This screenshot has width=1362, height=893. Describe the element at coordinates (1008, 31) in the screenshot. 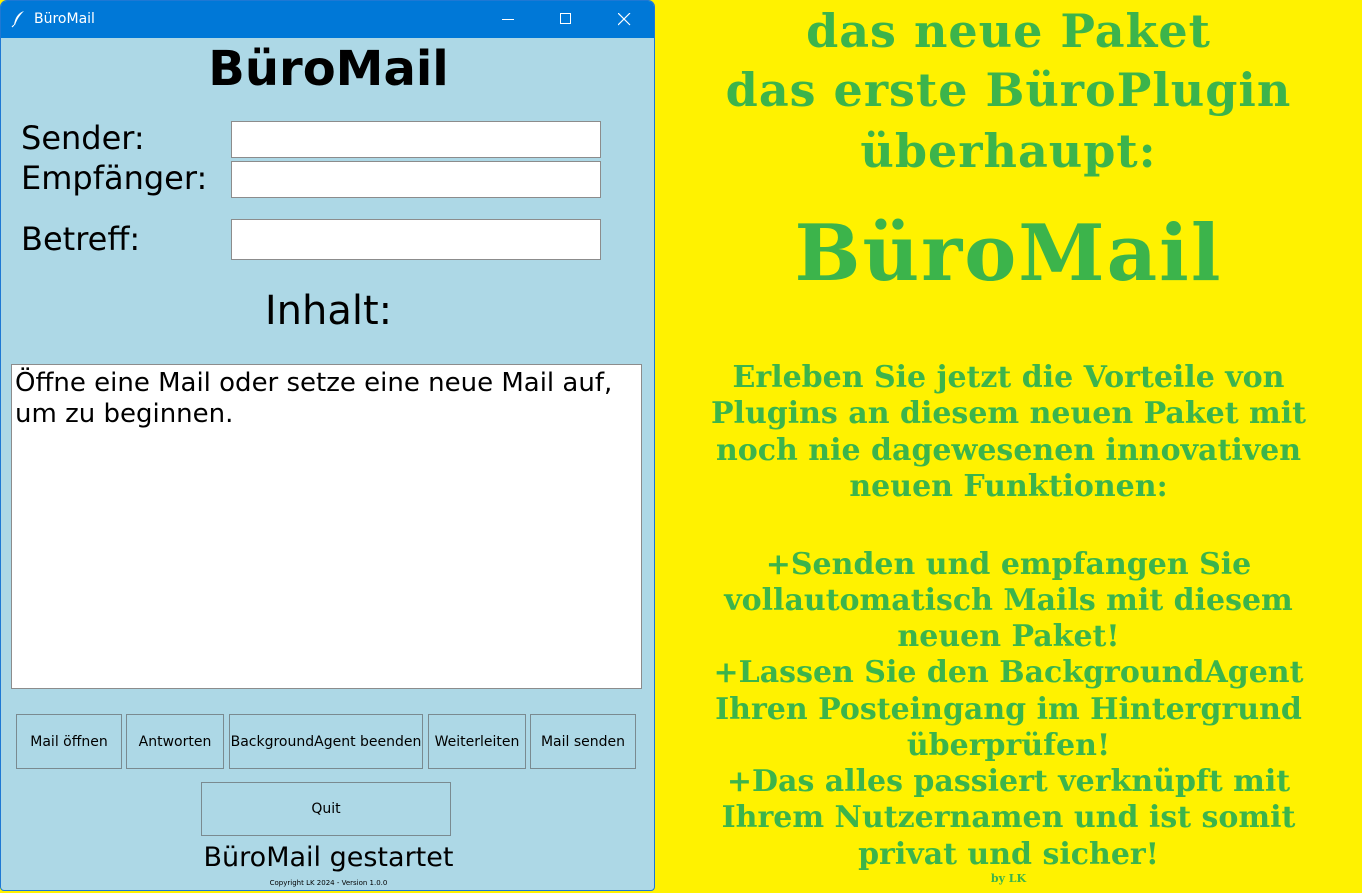

I see `ad-headline-line: das neue Paket` at that location.